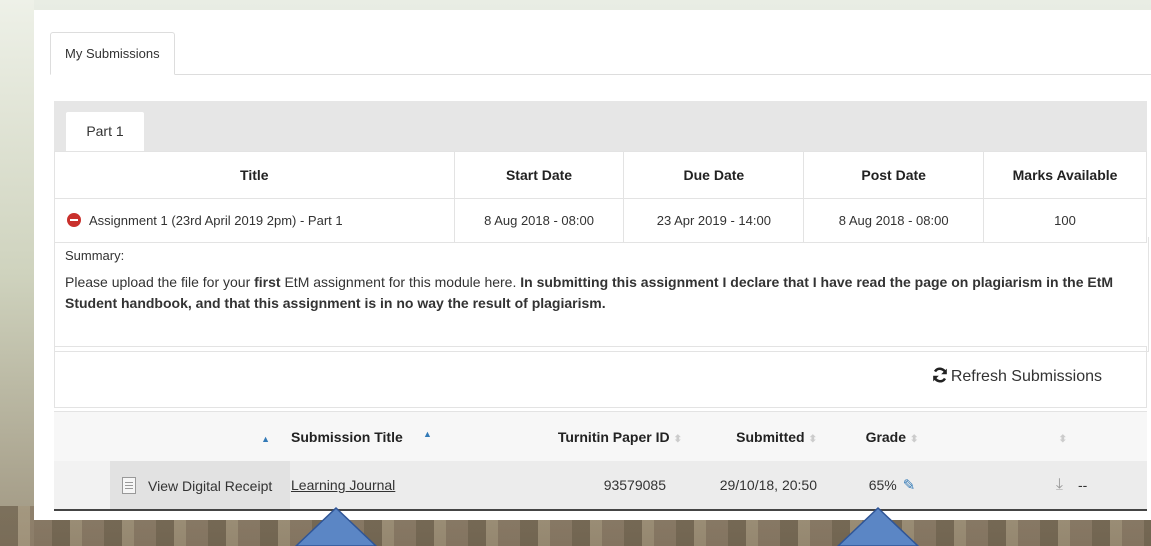 Image resolution: width=1151 pixels, height=546 pixels. I want to click on header-grade: Grade ⬍, so click(892, 436).